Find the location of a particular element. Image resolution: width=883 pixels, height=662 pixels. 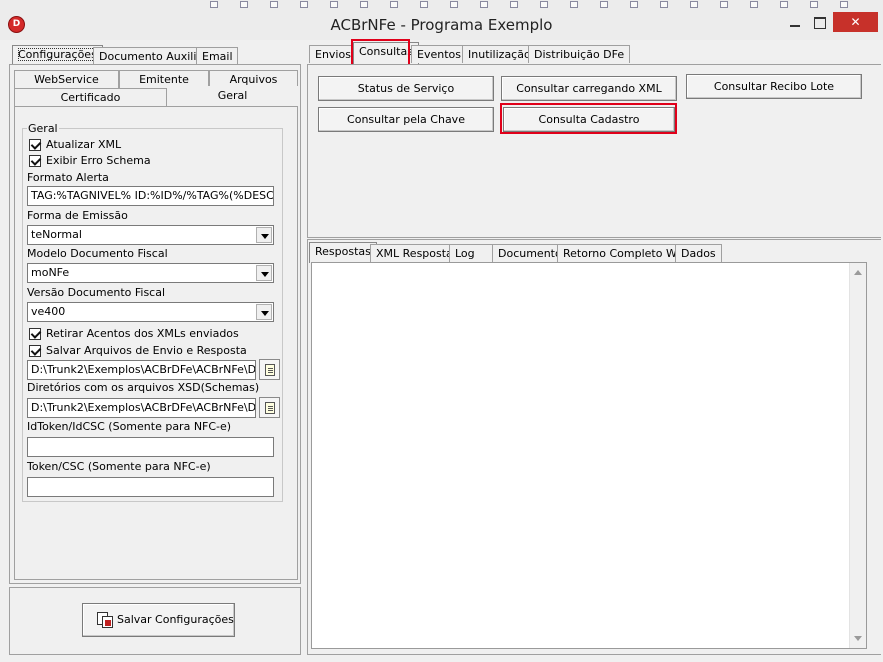

tab-log: Log is located at coordinates (471, 253).